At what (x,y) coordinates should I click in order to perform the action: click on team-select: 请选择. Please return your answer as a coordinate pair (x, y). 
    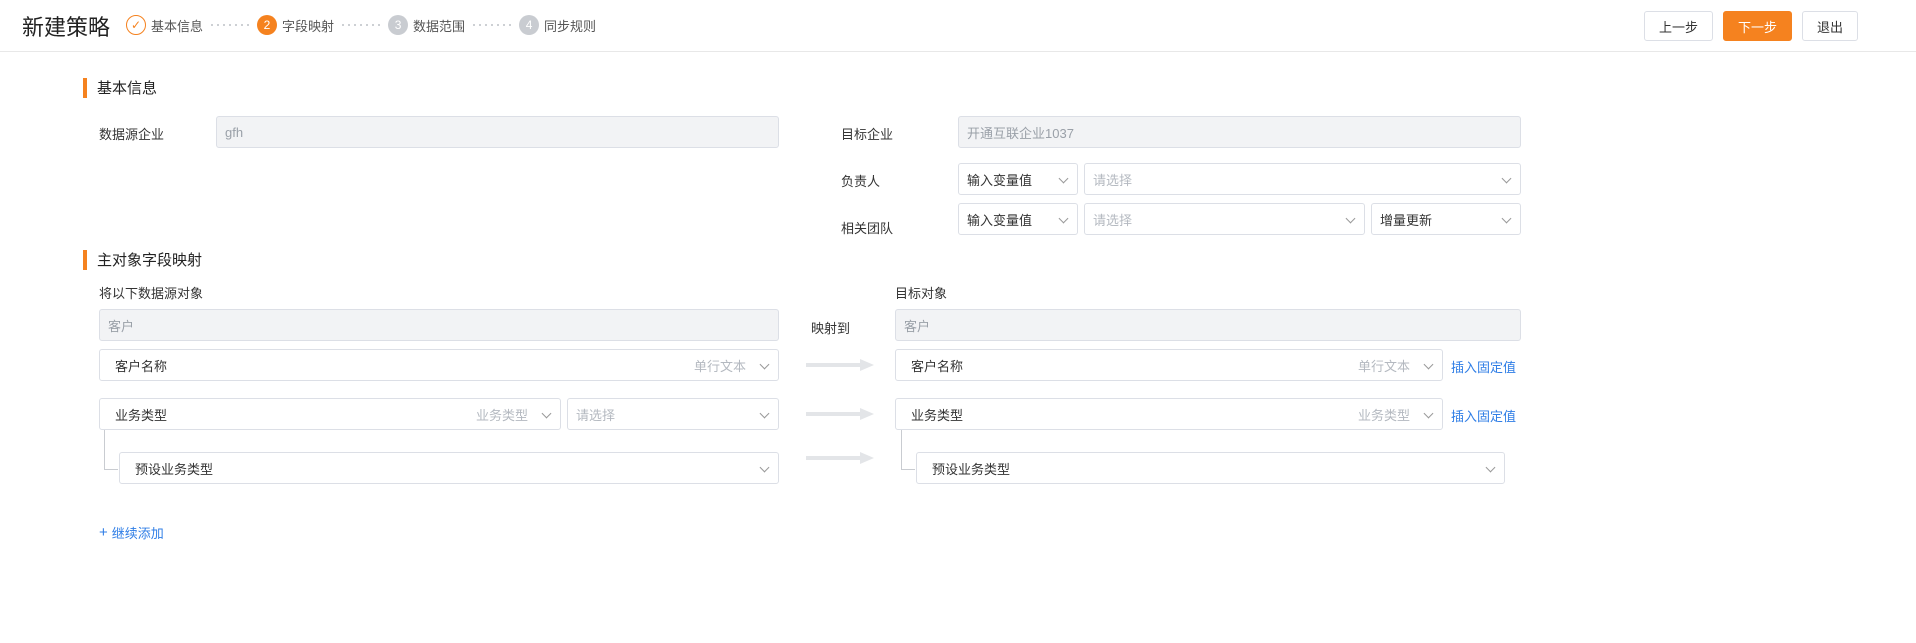
    Looking at the image, I should click on (1224, 219).